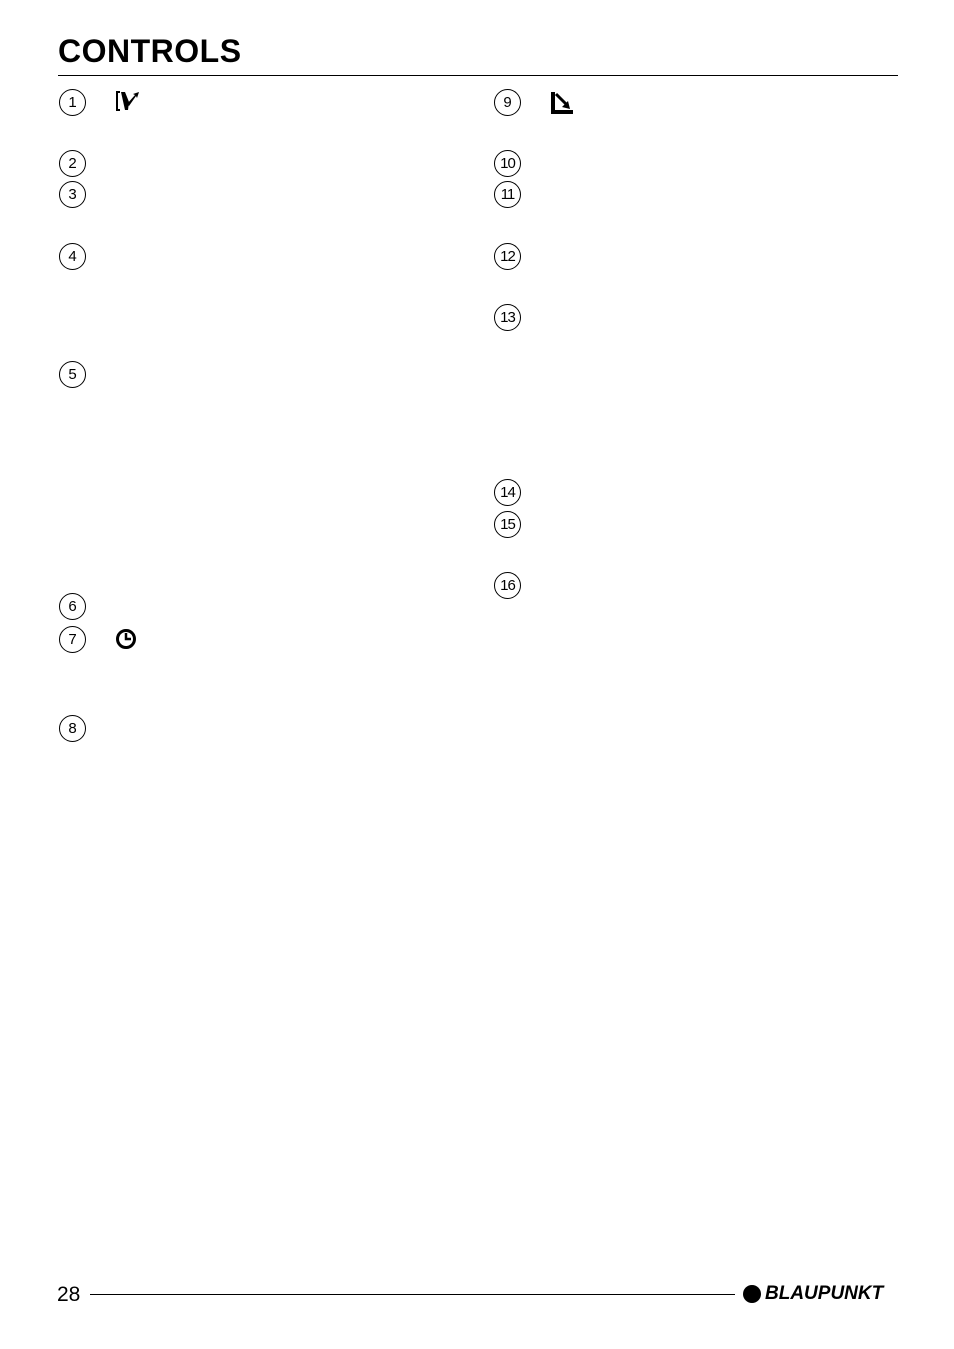 This screenshot has height=1349, width=954. What do you see at coordinates (72, 102) in the screenshot?
I see `callout-number: 1` at bounding box center [72, 102].